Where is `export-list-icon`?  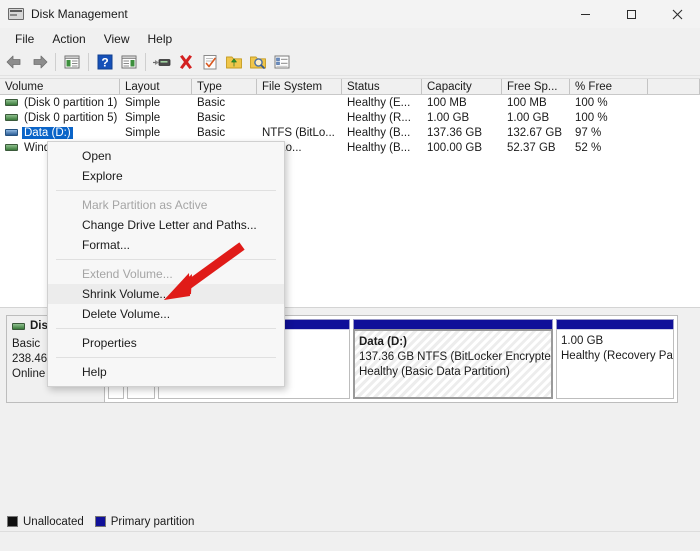 export-list-icon is located at coordinates (234, 62).